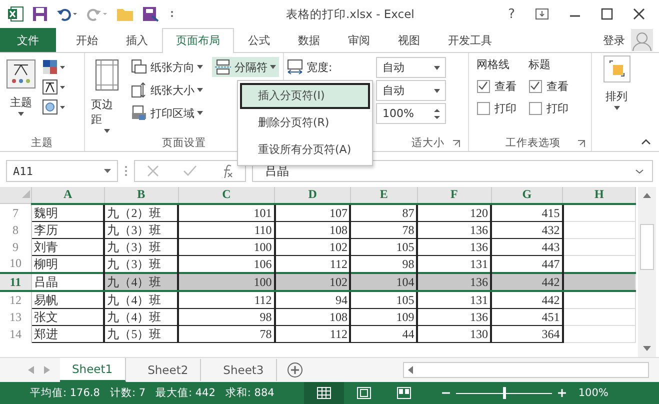  What do you see at coordinates (599, 195) in the screenshot?
I see `column-header: H` at bounding box center [599, 195].